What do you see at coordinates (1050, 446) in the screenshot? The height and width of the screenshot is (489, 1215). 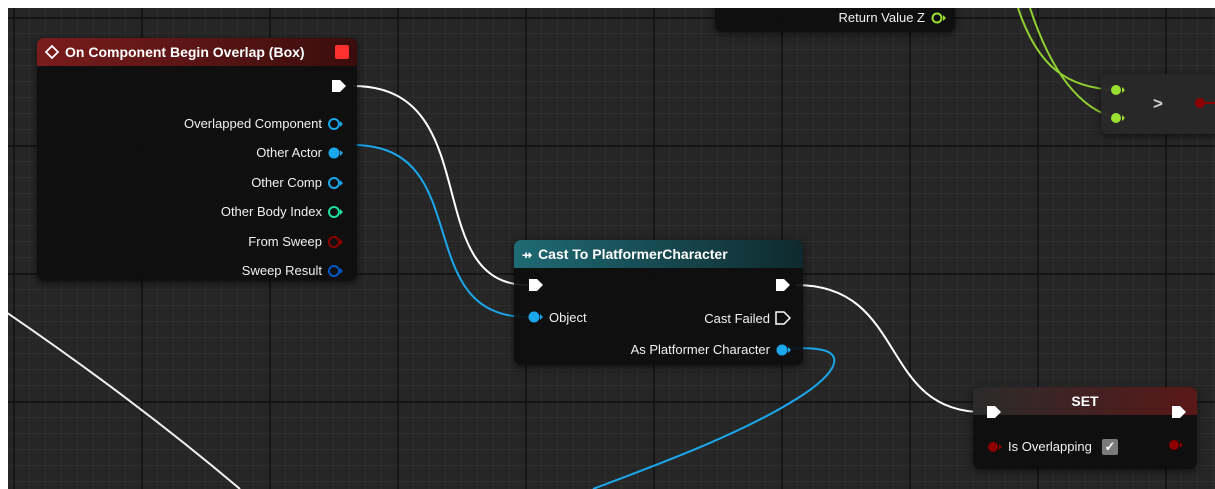 I see `is-overlapping-label: Is Overlapping` at bounding box center [1050, 446].